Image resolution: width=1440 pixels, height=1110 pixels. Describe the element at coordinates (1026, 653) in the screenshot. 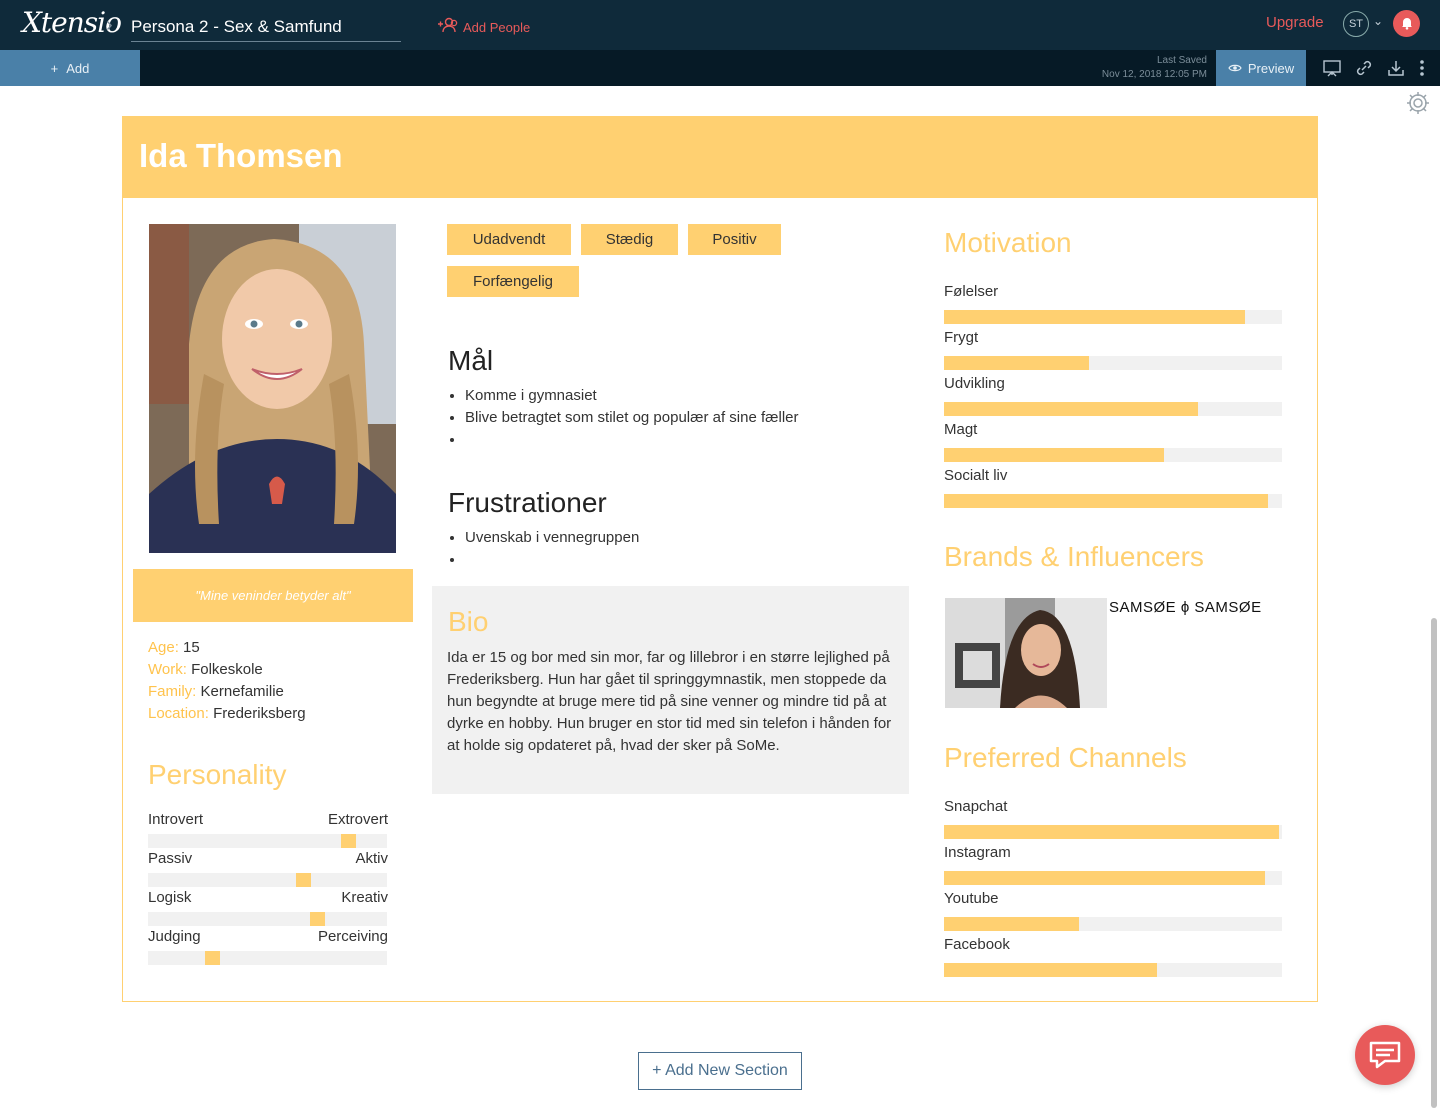

I see `influencer-photo` at that location.